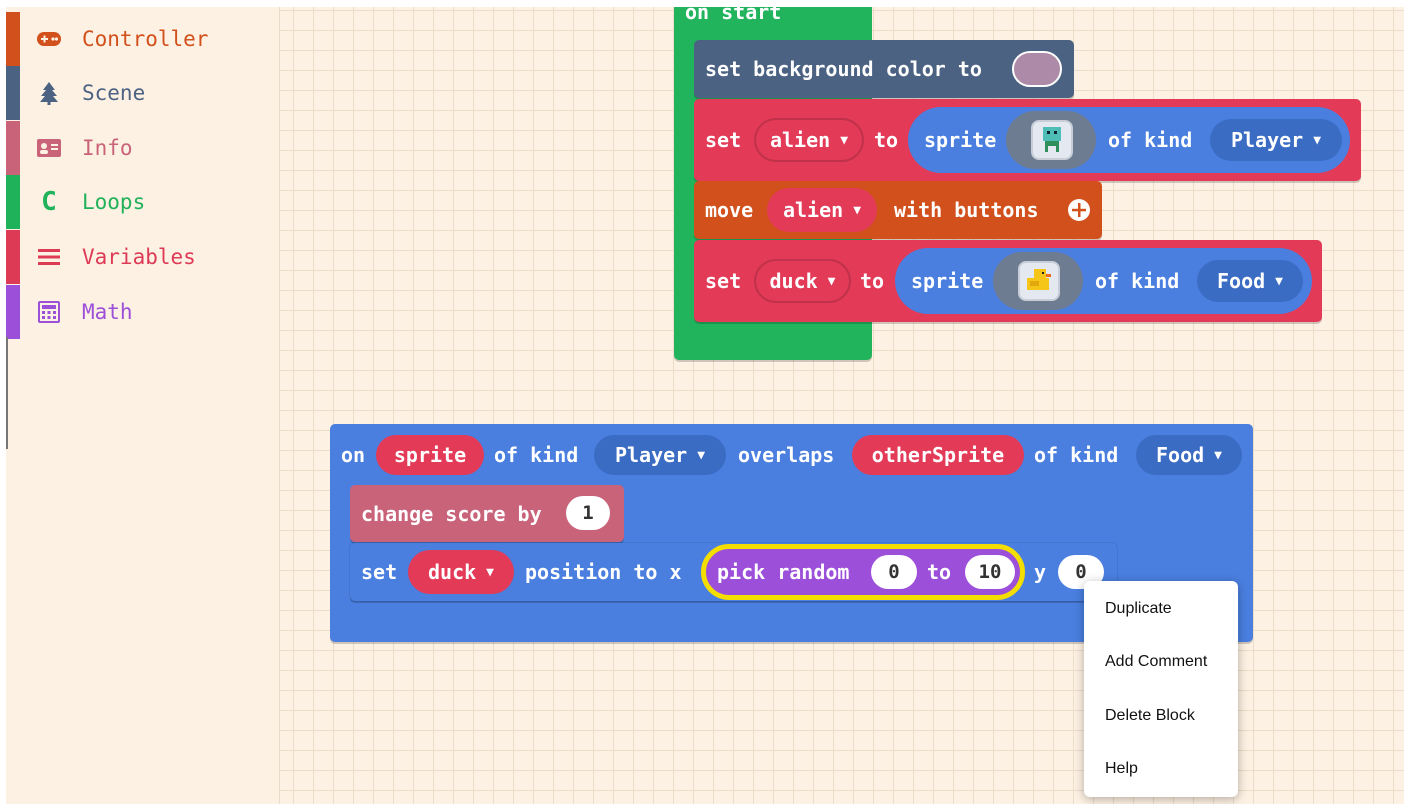 This screenshot has height=807, width=1406. What do you see at coordinates (729, 210) in the screenshot?
I see `move-keyword: move` at bounding box center [729, 210].